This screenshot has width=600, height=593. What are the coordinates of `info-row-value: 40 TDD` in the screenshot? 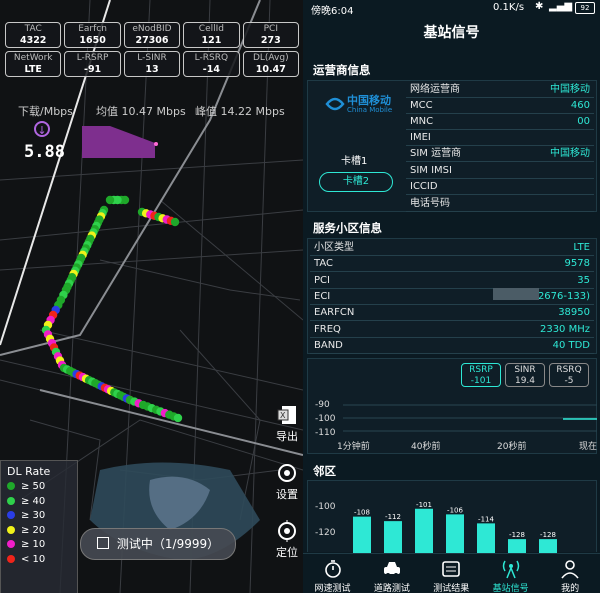 It's located at (571, 345).